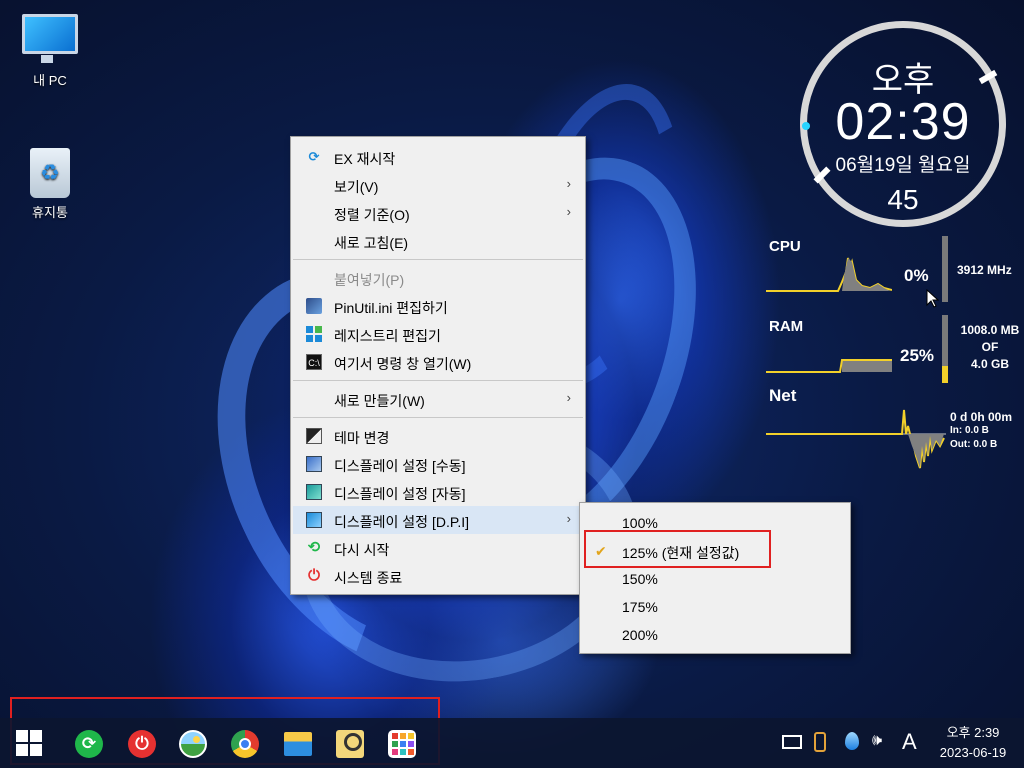  I want to click on cpu-frequency: 3912 MHz, so click(984, 270).